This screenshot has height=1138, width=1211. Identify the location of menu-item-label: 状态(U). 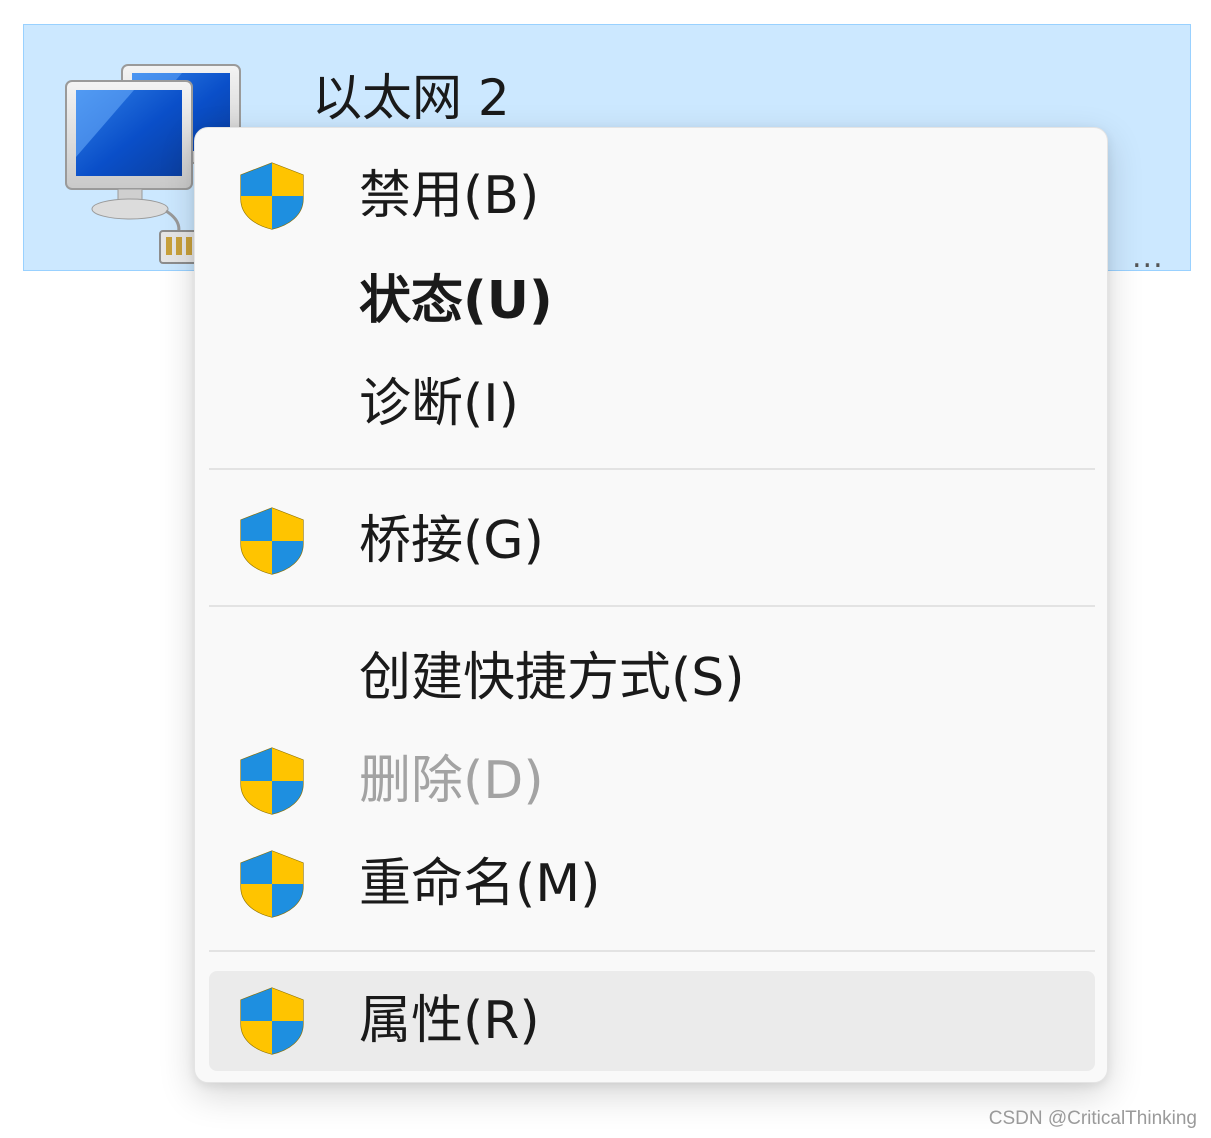
(456, 301).